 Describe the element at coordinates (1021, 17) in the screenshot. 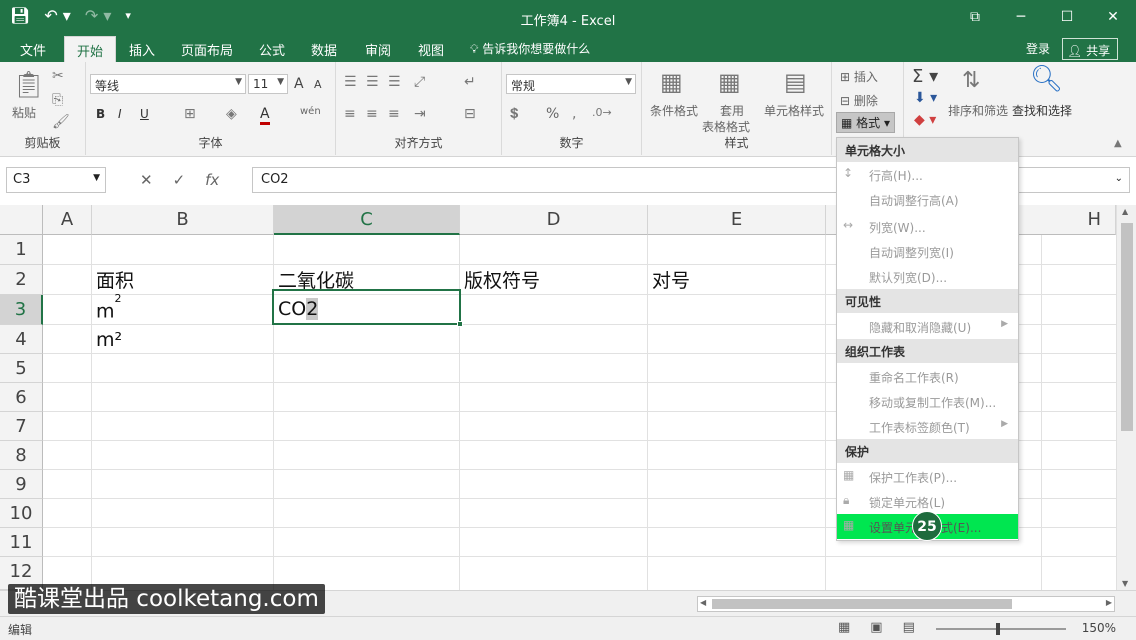

I see `minimize-button: ─` at that location.